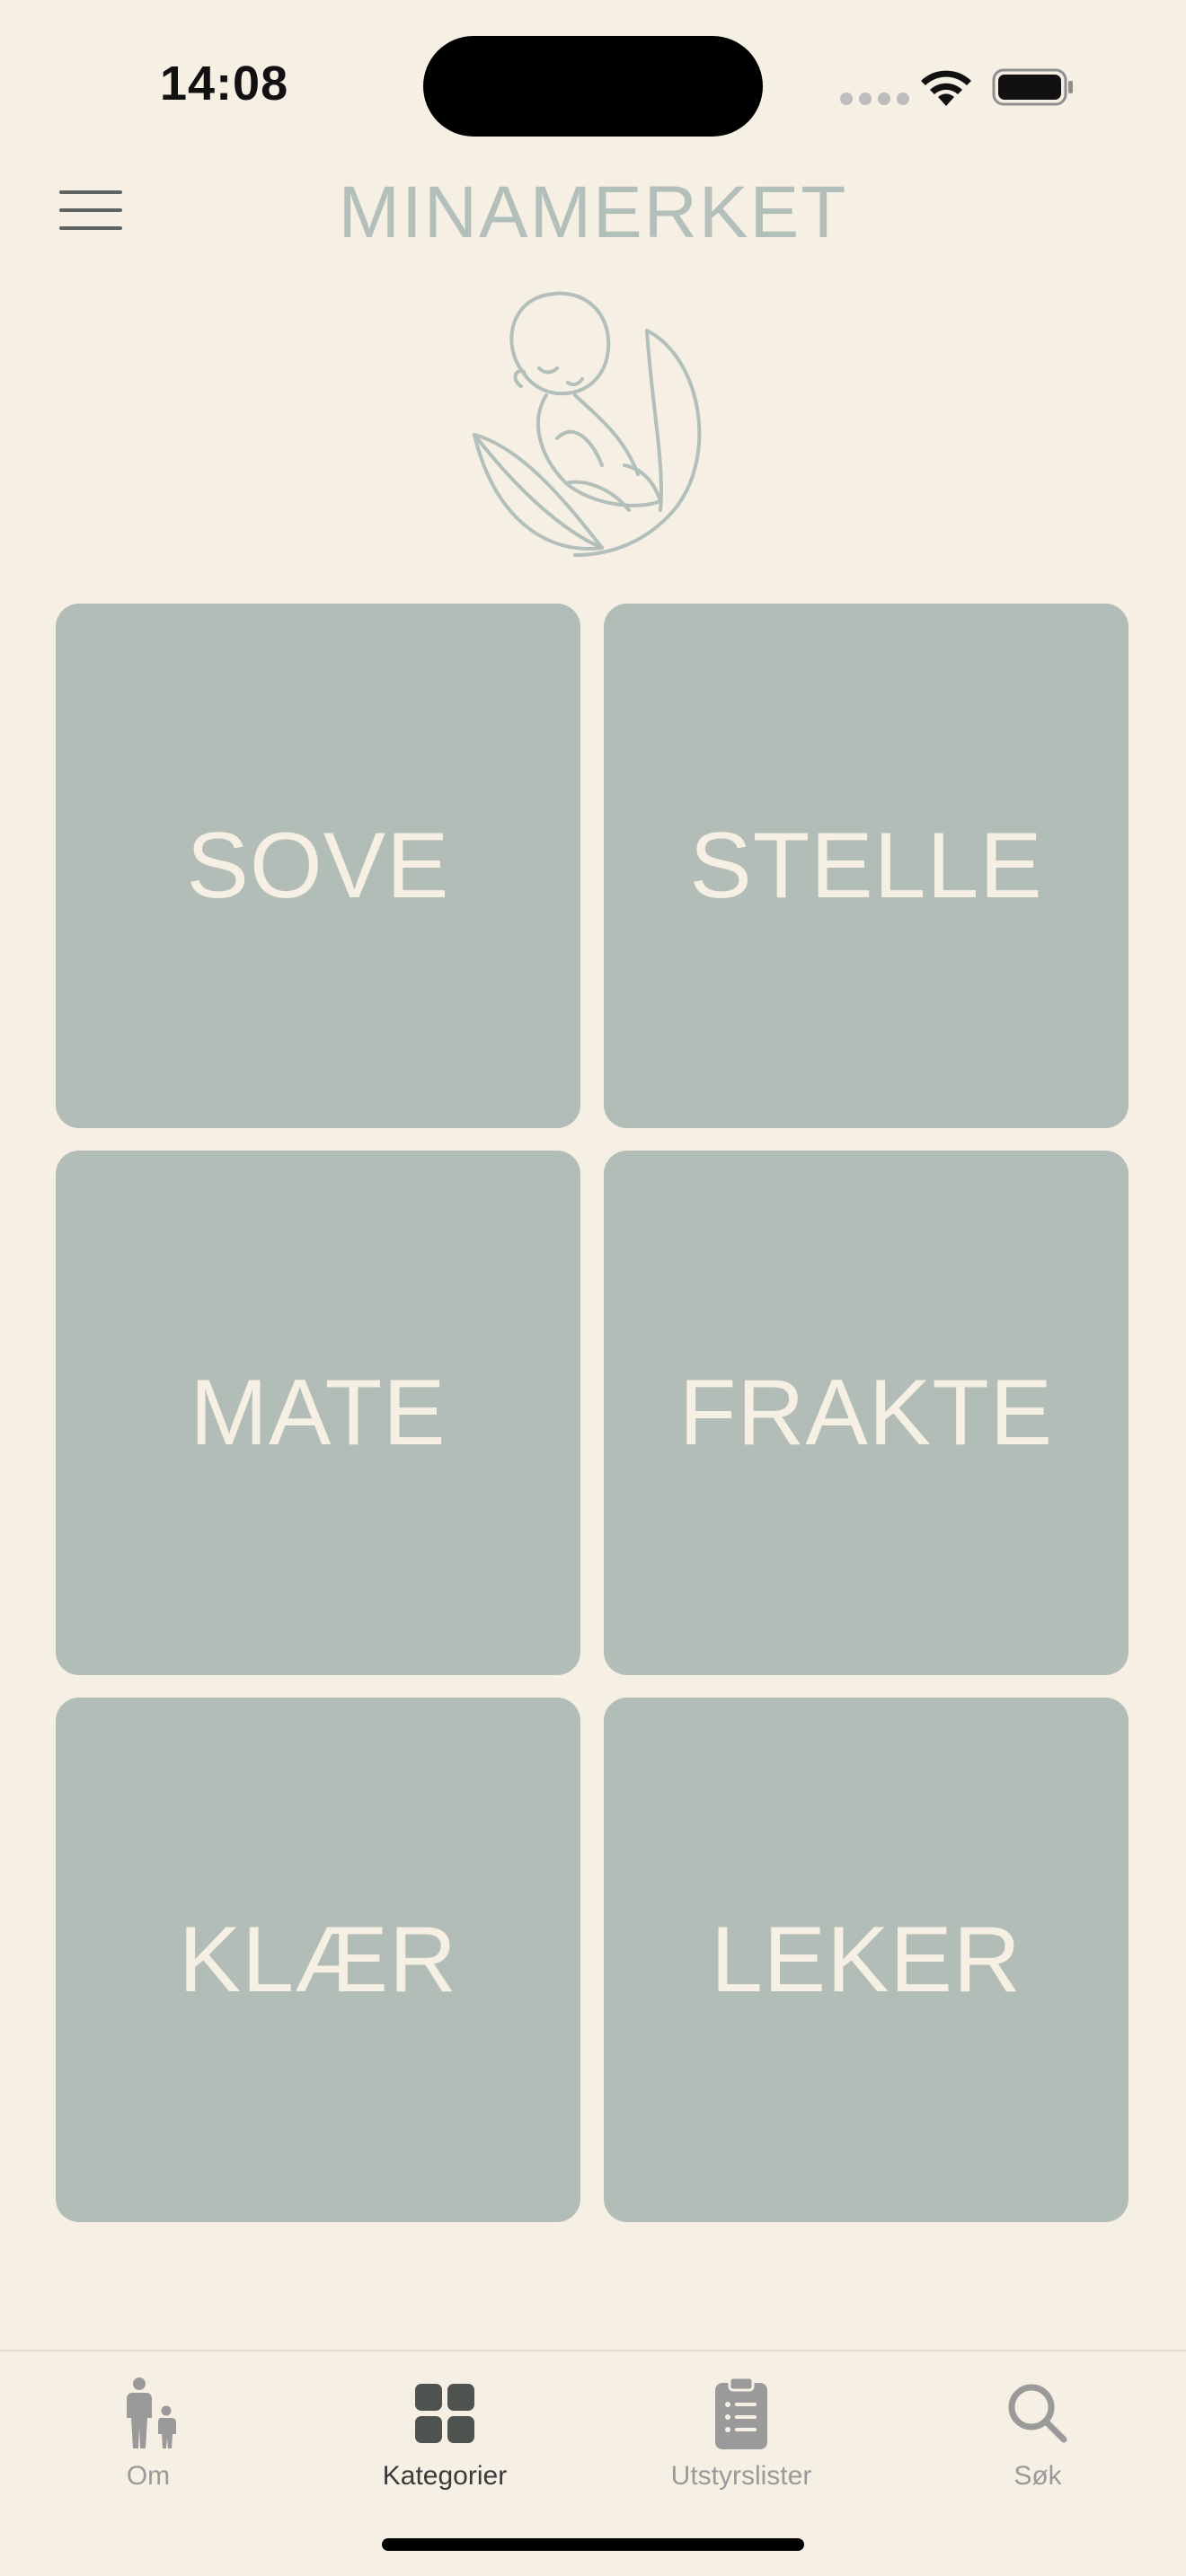 The image size is (1186, 2576). I want to click on clipboard-list-icon, so click(741, 2412).